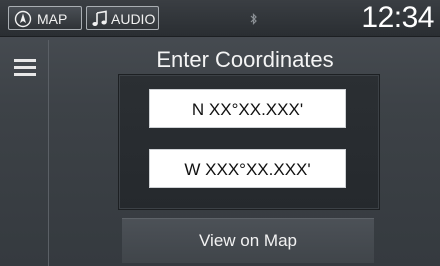  What do you see at coordinates (48, 153) in the screenshot?
I see `sidebar-divider` at bounding box center [48, 153].